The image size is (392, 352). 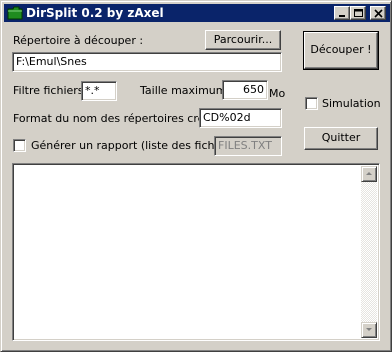 I want to click on split-button: Découper !, so click(x=341, y=50).